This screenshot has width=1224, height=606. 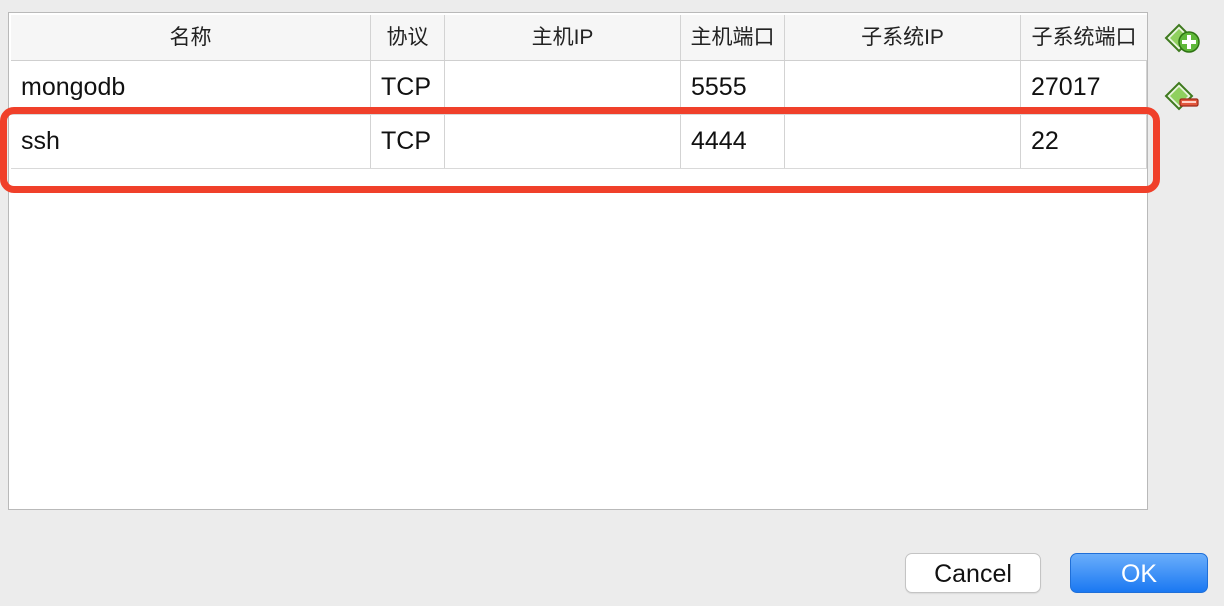 What do you see at coordinates (1084, 87) in the screenshot?
I see `cell-guest-port: 27017` at bounding box center [1084, 87].